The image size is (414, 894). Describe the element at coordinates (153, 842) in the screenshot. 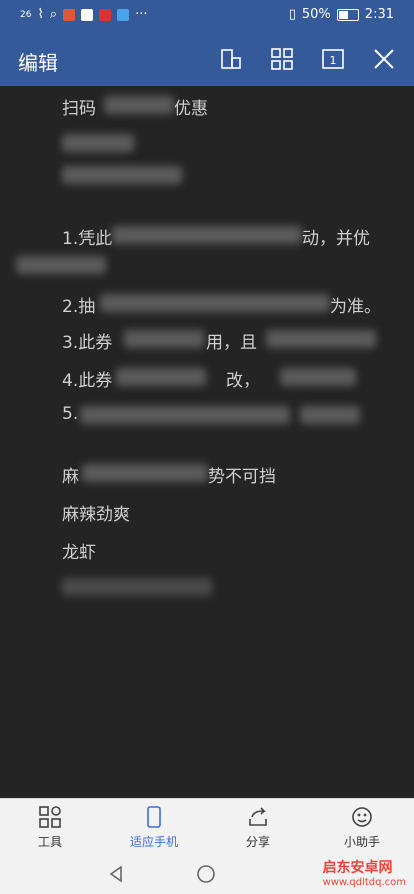

I see `fit-phone-label: 适应手机` at that location.